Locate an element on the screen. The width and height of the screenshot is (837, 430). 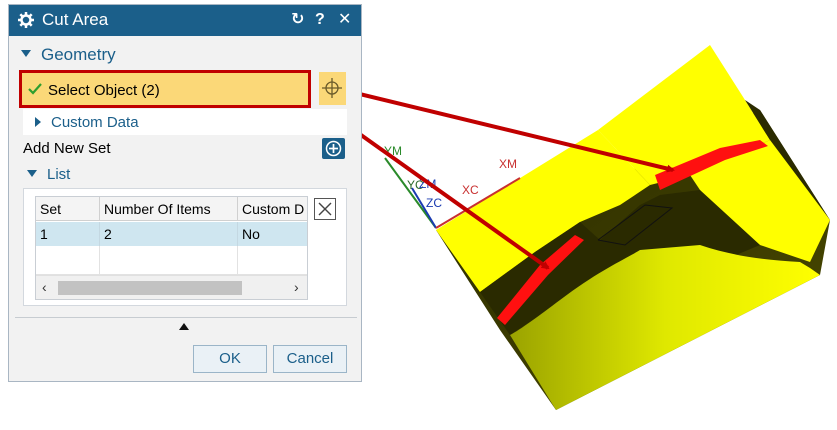
table-cell-custom-data: No is located at coordinates (272, 234).